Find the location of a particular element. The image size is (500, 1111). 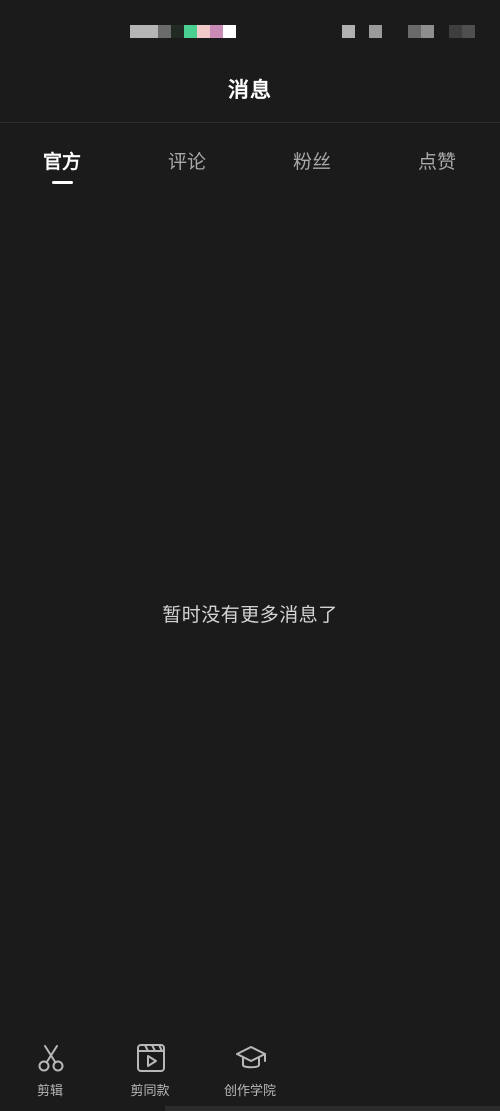

nav-item-templates: 剪同款 is located at coordinates (150, 1071).